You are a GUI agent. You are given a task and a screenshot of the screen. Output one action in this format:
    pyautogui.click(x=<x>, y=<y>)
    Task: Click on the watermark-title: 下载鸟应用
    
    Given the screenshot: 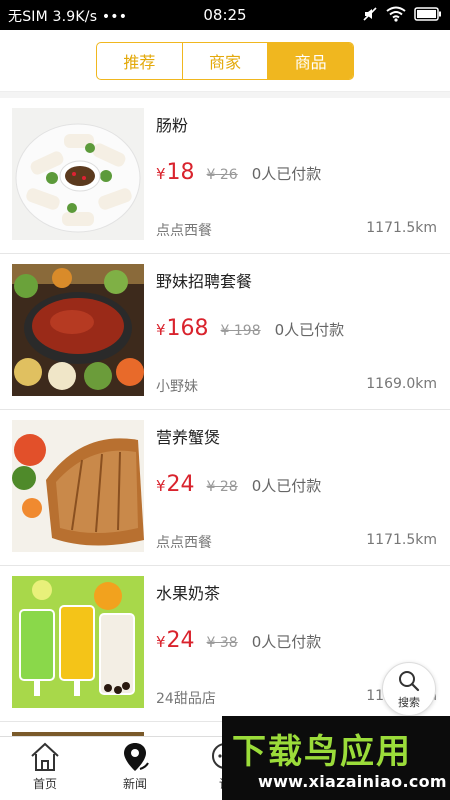 What is the action you would take?
    pyautogui.click(x=322, y=752)
    